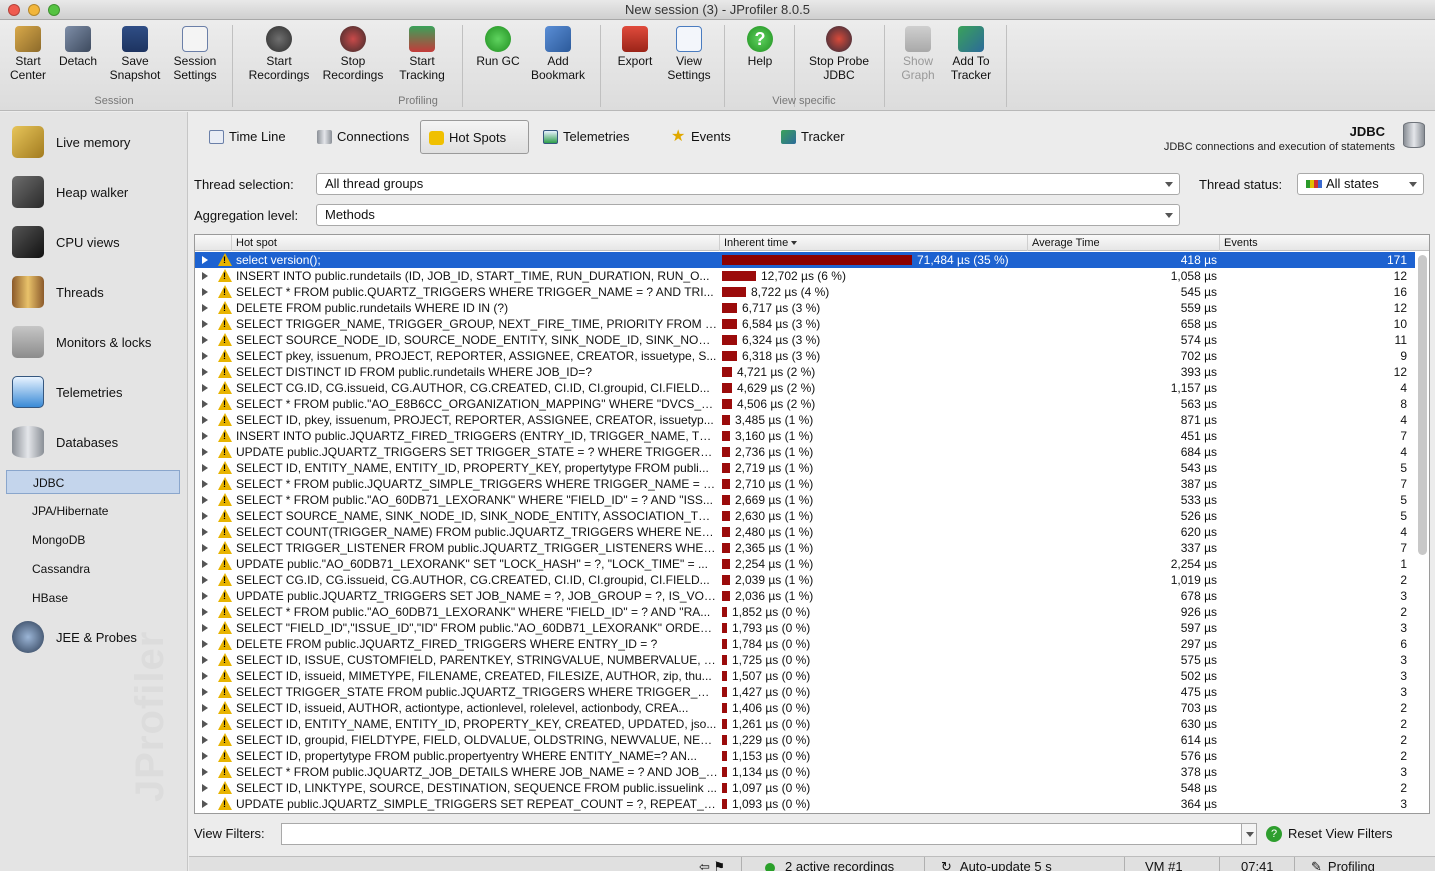 This screenshot has height=871, width=1435. I want to click on reset-view-filters-button: ? Reset View Filters, so click(1329, 834).